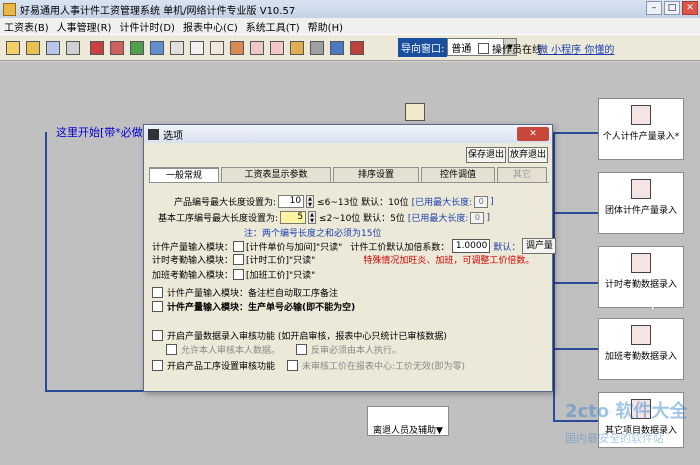 The width and height of the screenshot is (700, 465). I want to click on retired-staff-label: 离退人员及辅助▼, so click(408, 431).